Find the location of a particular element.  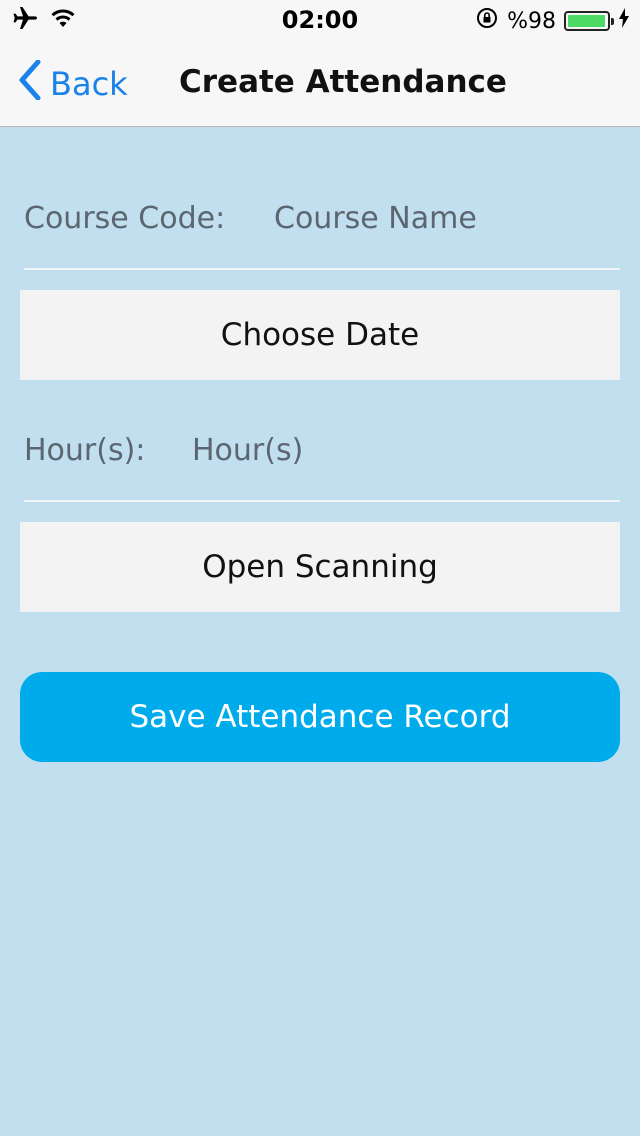

choose-date-button: Choose Date is located at coordinates (320, 335).